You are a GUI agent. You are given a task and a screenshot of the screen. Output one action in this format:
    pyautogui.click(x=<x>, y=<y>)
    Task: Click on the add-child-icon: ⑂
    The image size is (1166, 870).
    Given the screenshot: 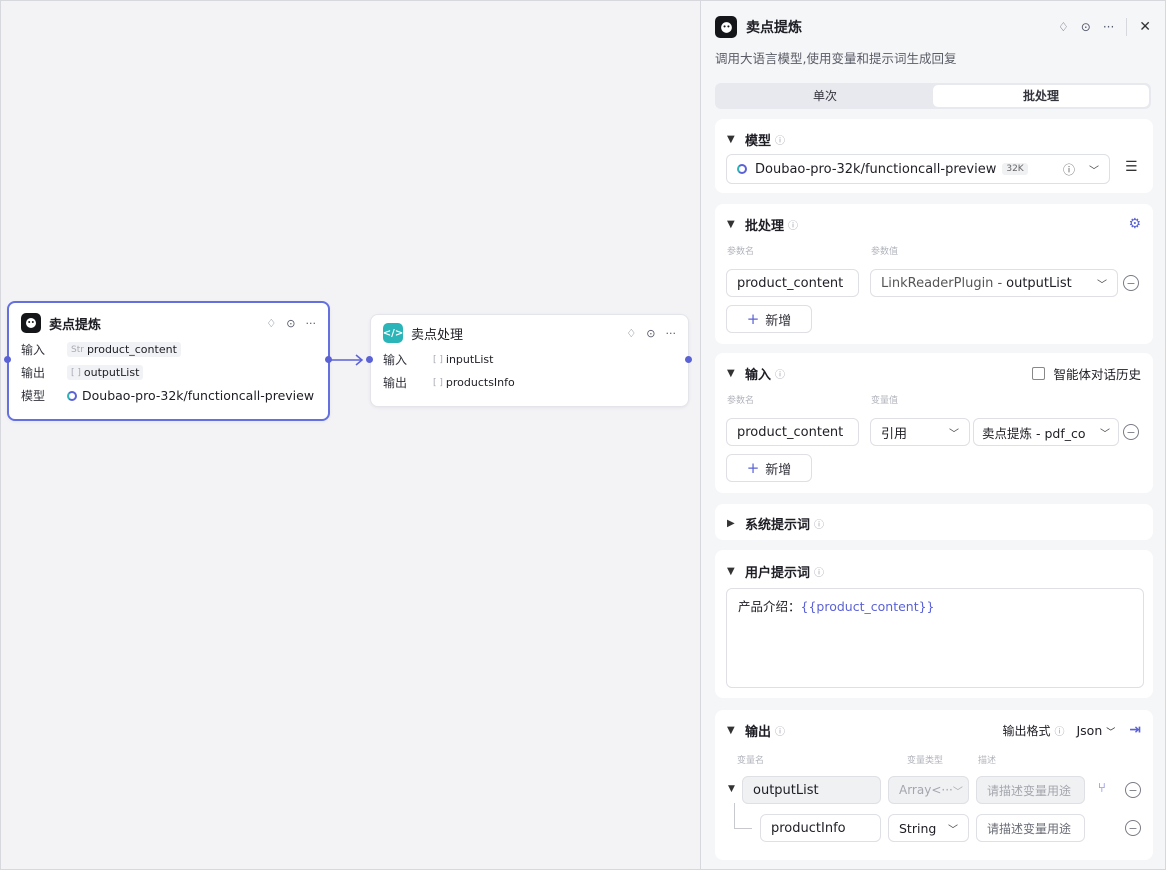 What is the action you would take?
    pyautogui.click(x=1102, y=788)
    